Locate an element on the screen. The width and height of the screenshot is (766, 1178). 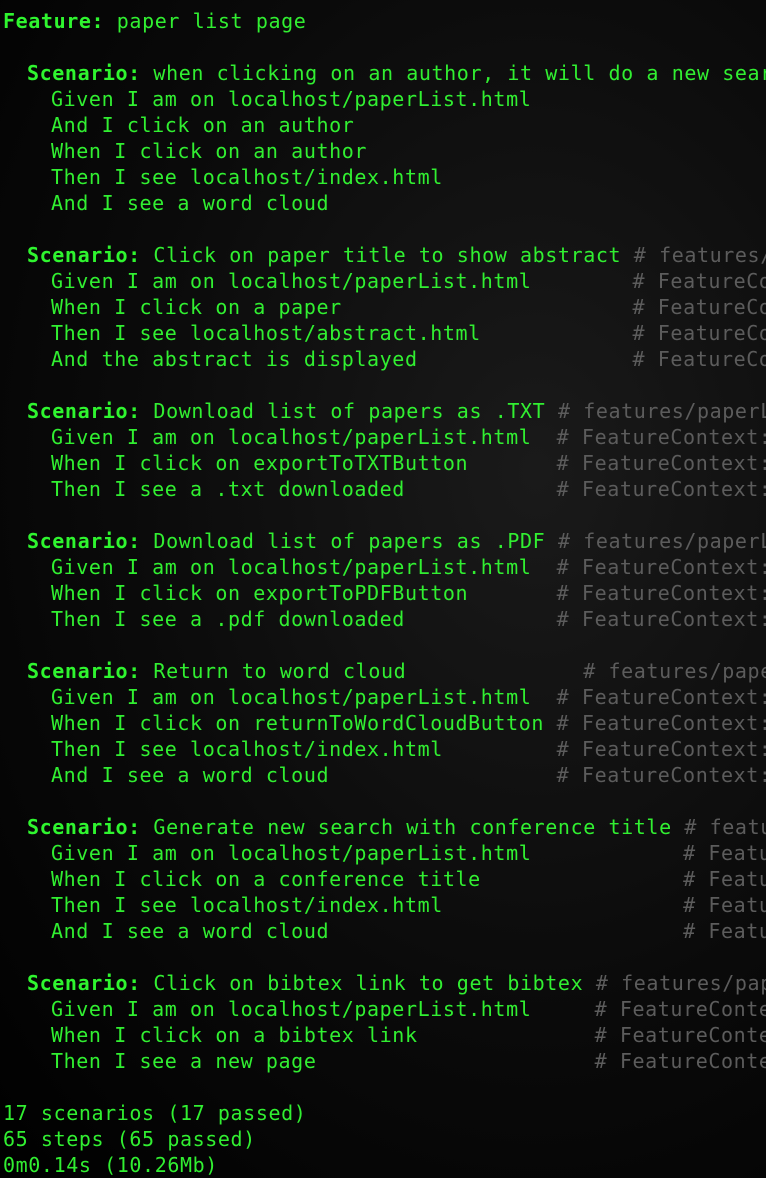
scenario-title: Click on bibtex link to get bibtex is located at coordinates (368, 983).